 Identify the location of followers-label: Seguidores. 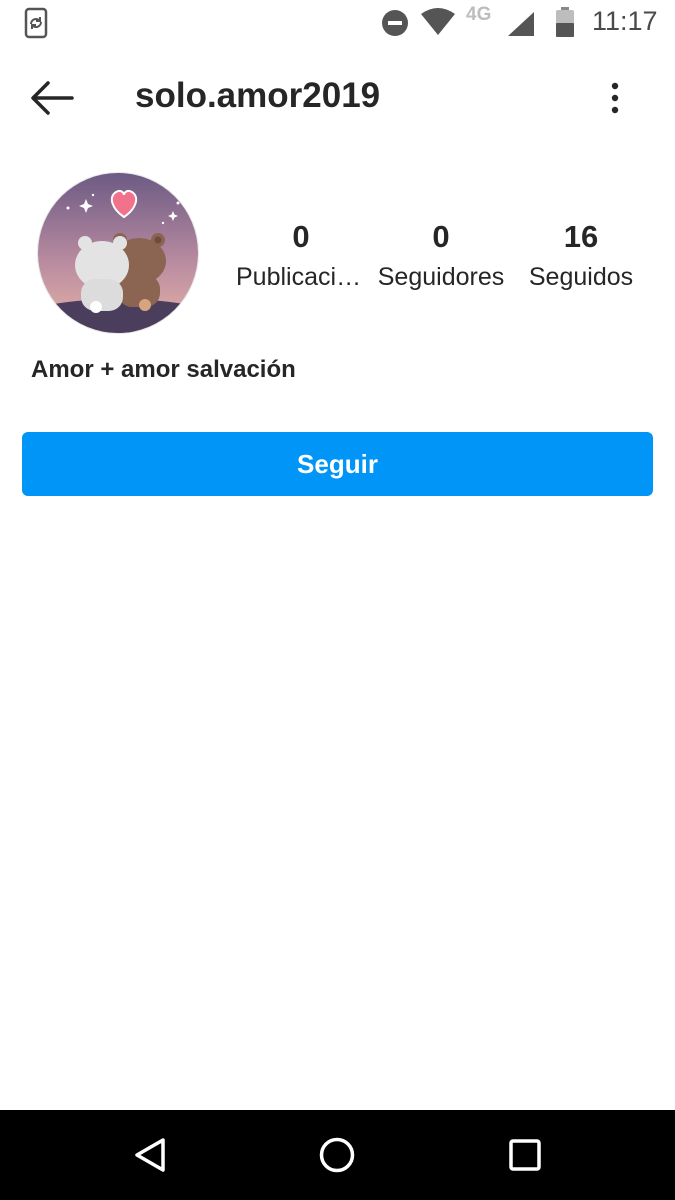
(441, 277).